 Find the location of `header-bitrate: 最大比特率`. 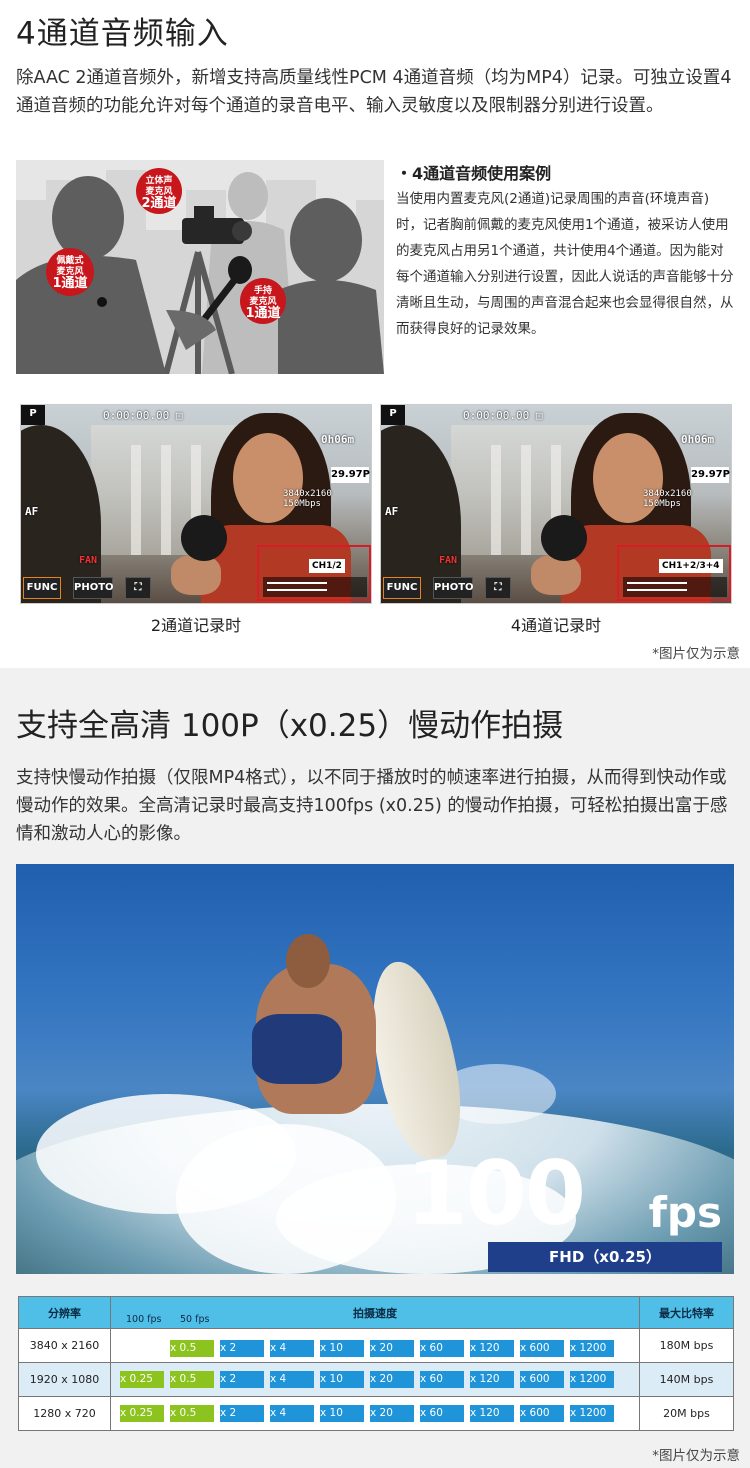

header-bitrate: 最大比特率 is located at coordinates (686, 1312).